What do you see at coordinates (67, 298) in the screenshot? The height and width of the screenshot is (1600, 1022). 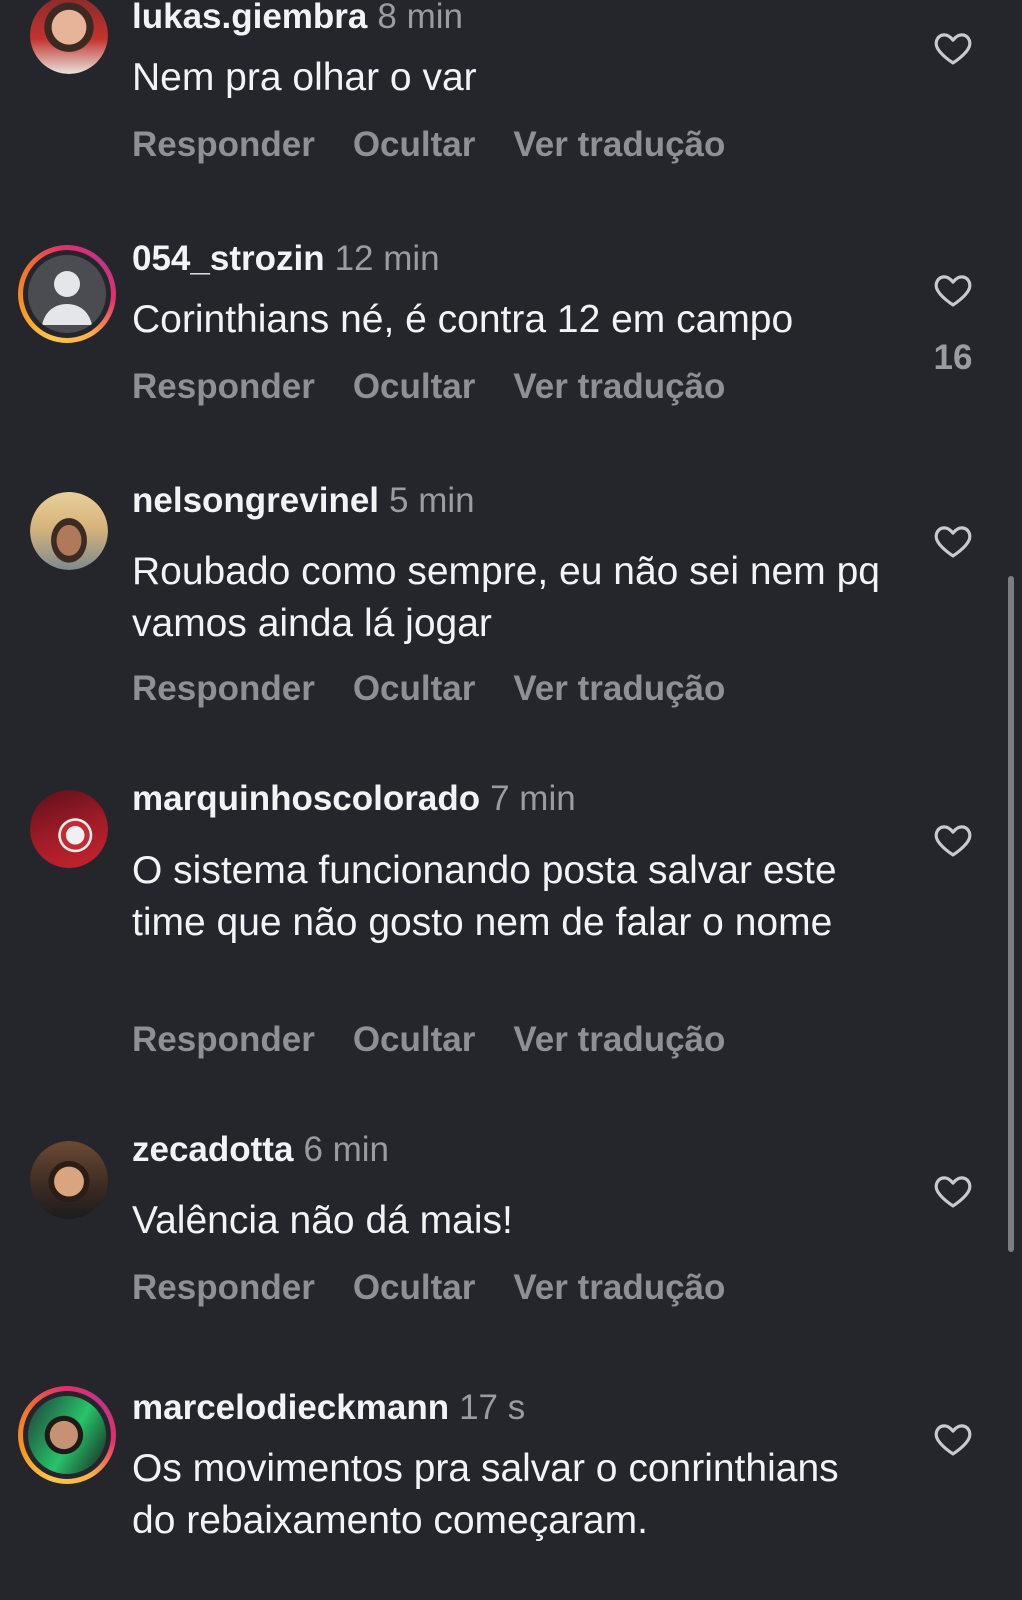 I see `default-avatar-icon` at bounding box center [67, 298].